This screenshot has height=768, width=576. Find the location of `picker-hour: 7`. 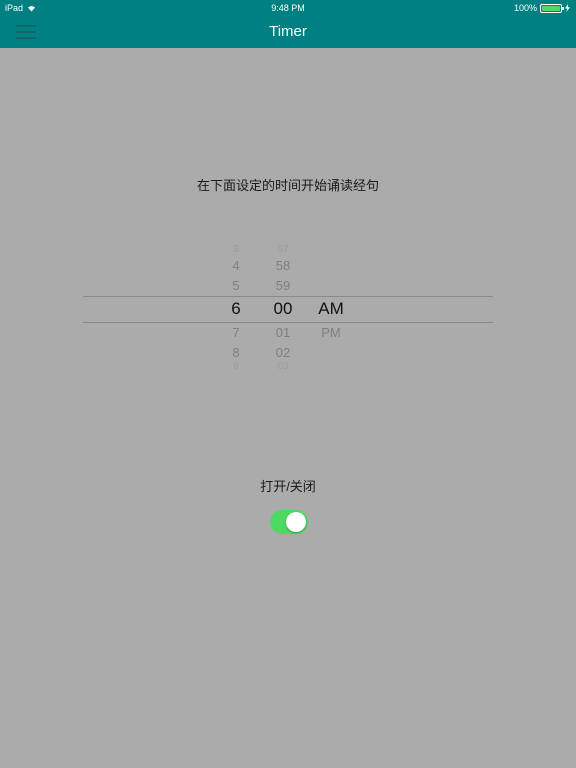

picker-hour: 7 is located at coordinates (236, 332).